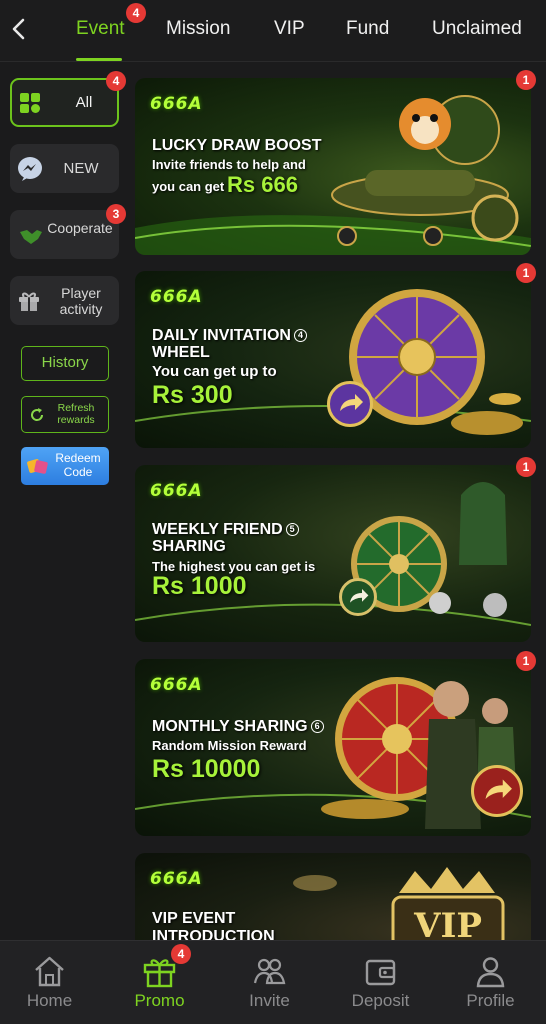 The image size is (546, 1024). Describe the element at coordinates (181, 954) in the screenshot. I see `nav-promo-badge: 4` at that location.